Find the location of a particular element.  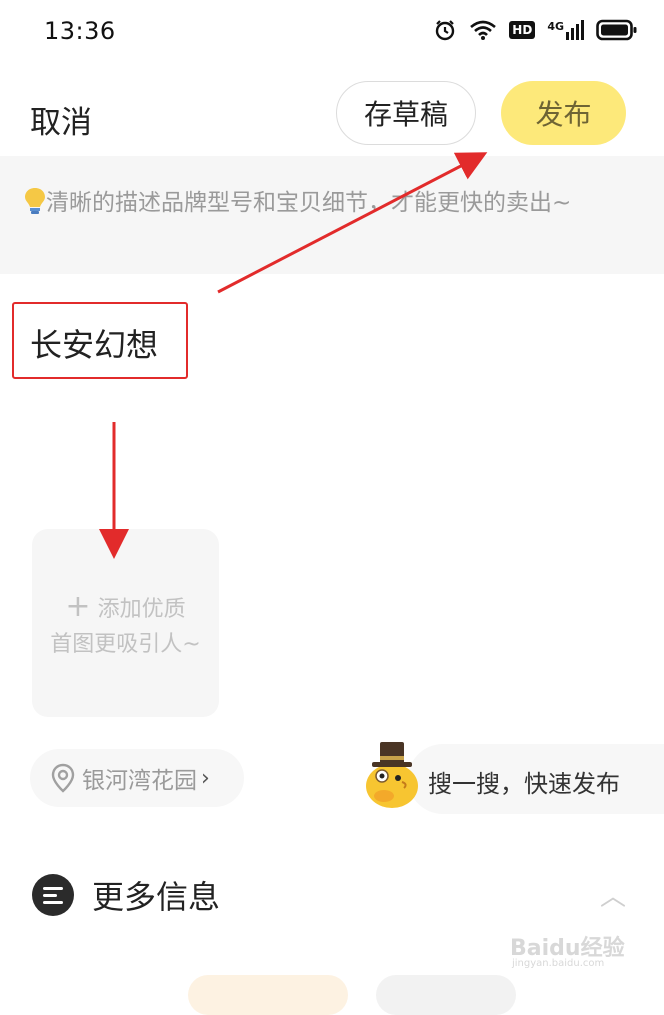

tip-text: 清晰的描述品牌型号和宝贝细节，才能更快的卖出~ is located at coordinates (309, 203).